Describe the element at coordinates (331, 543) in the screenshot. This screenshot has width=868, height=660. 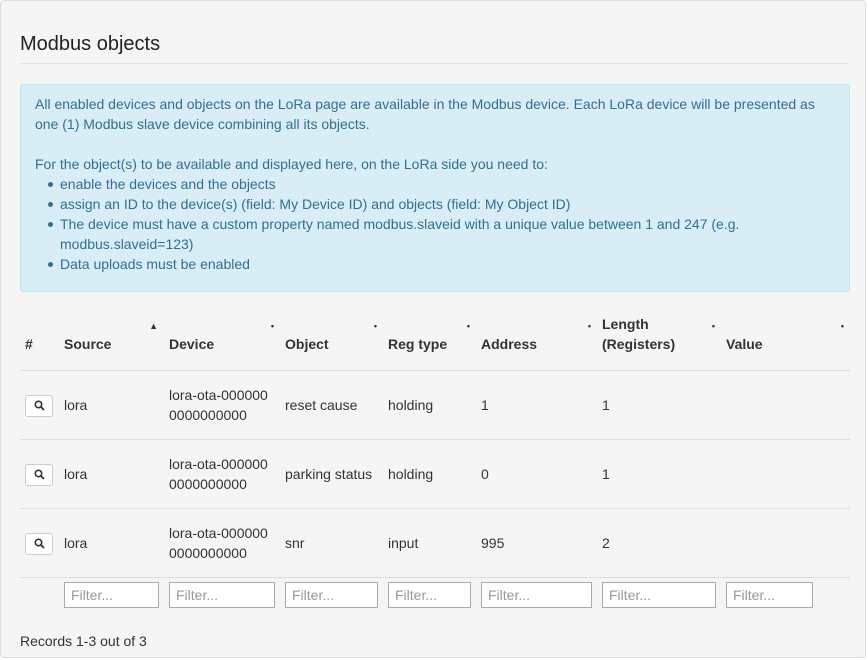
I see `cell-object: snr` at that location.